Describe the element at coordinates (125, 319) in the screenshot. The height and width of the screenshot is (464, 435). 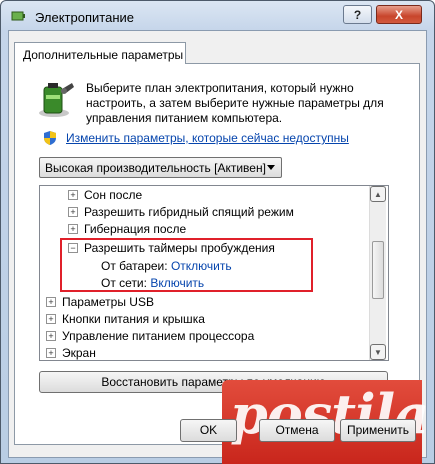
I see `tree-item-power-buttons-lid: + Кнопки питания и крышка` at that location.